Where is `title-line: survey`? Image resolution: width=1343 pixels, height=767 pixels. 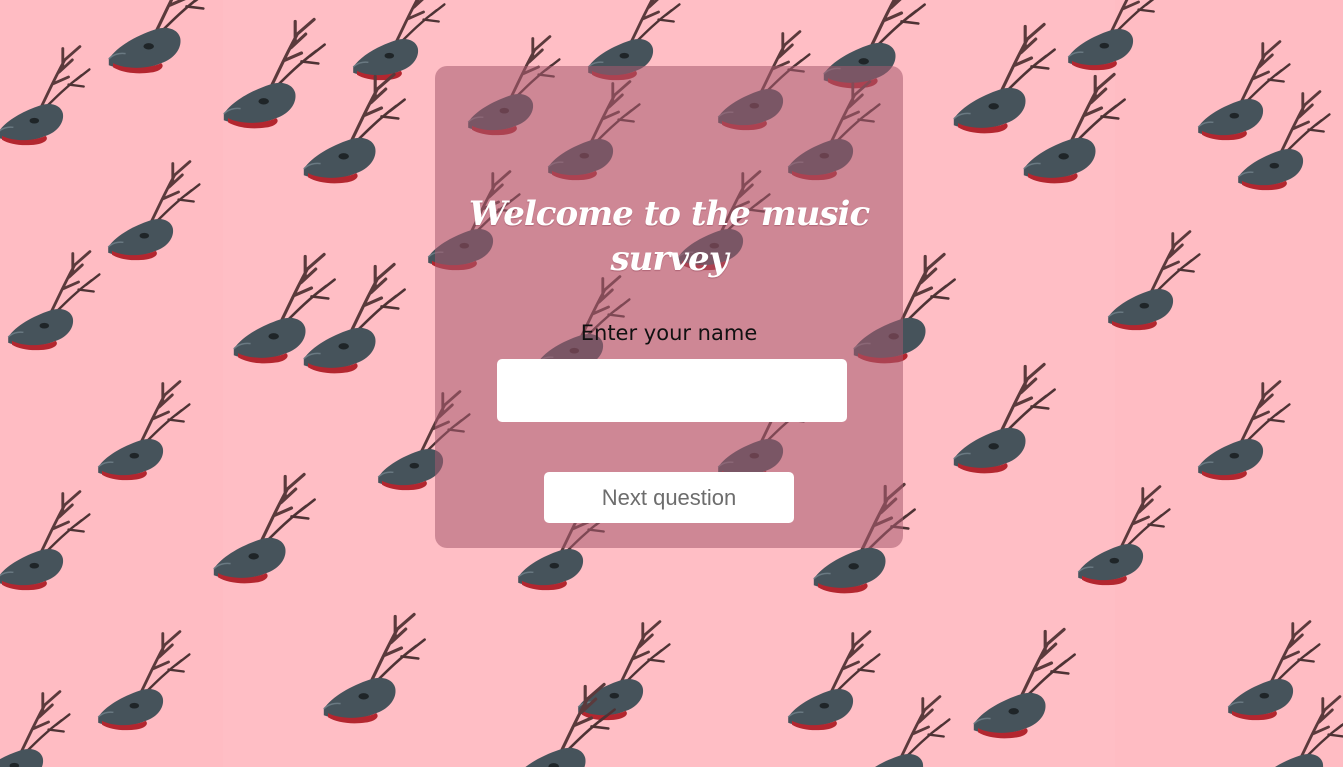 title-line: survey is located at coordinates (669, 259).